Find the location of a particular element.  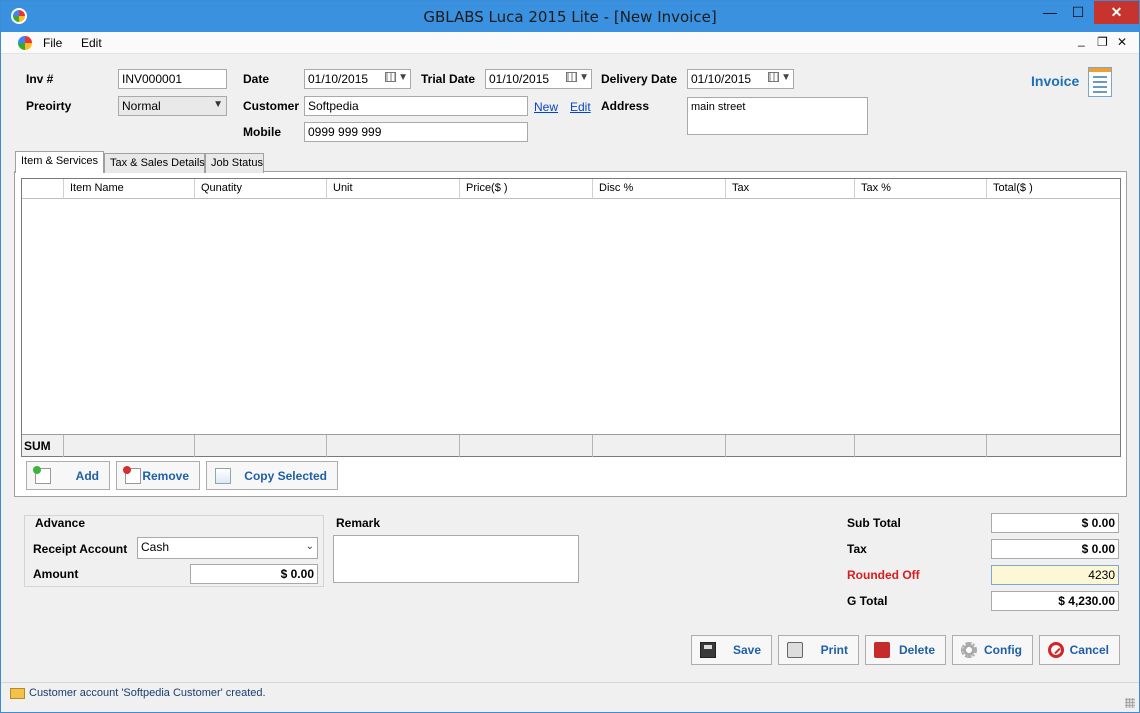

config-label: Config is located at coordinates (1003, 650).